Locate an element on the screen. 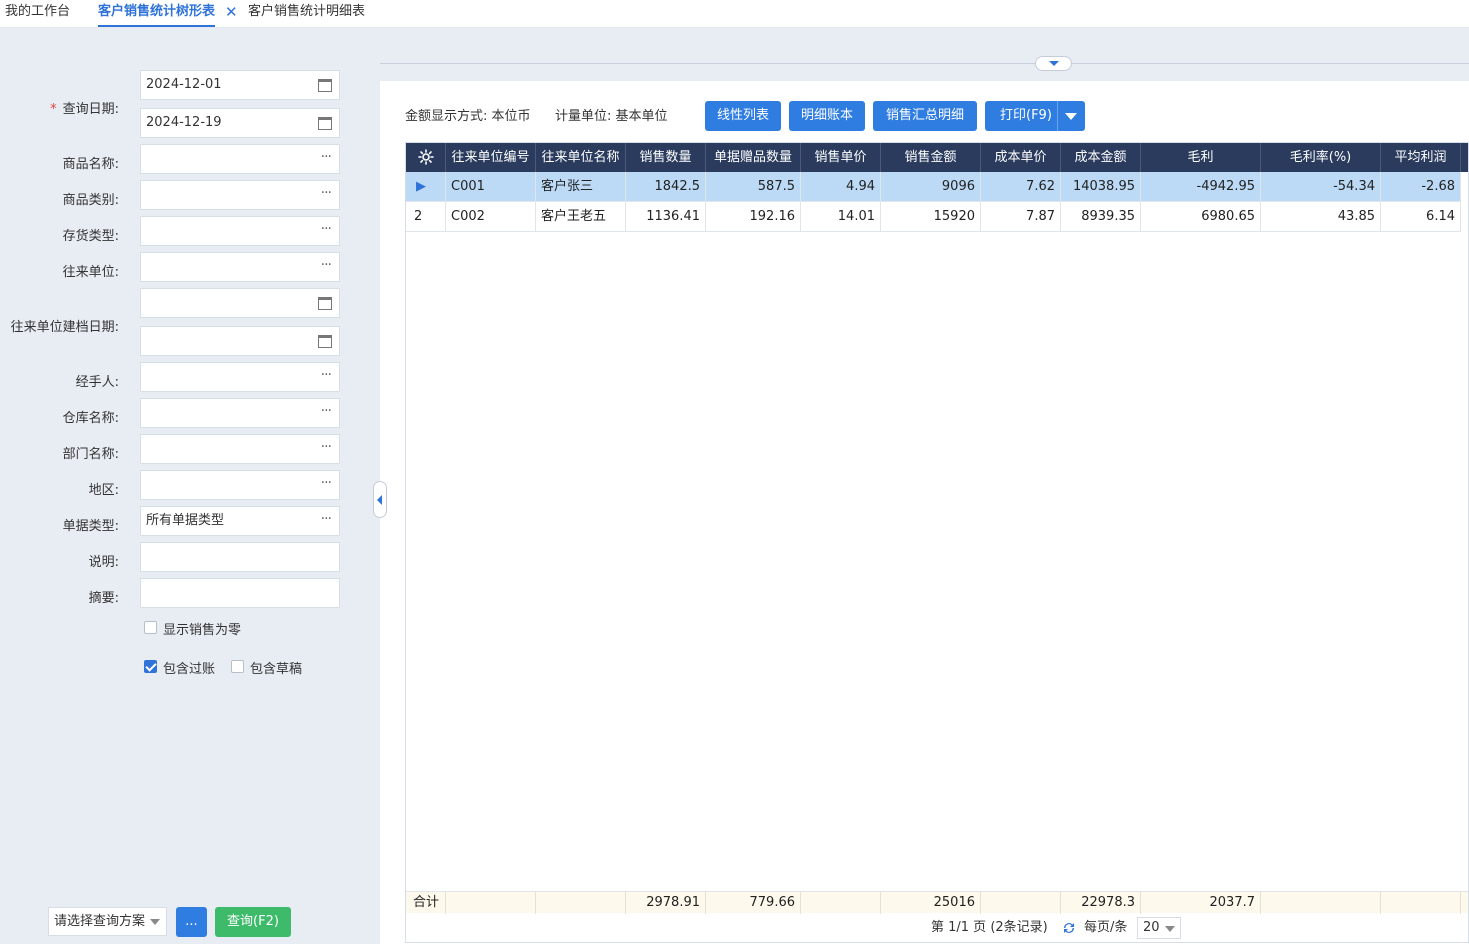 The width and height of the screenshot is (1469, 944). cell-cost-price: 7.87 is located at coordinates (1021, 217).